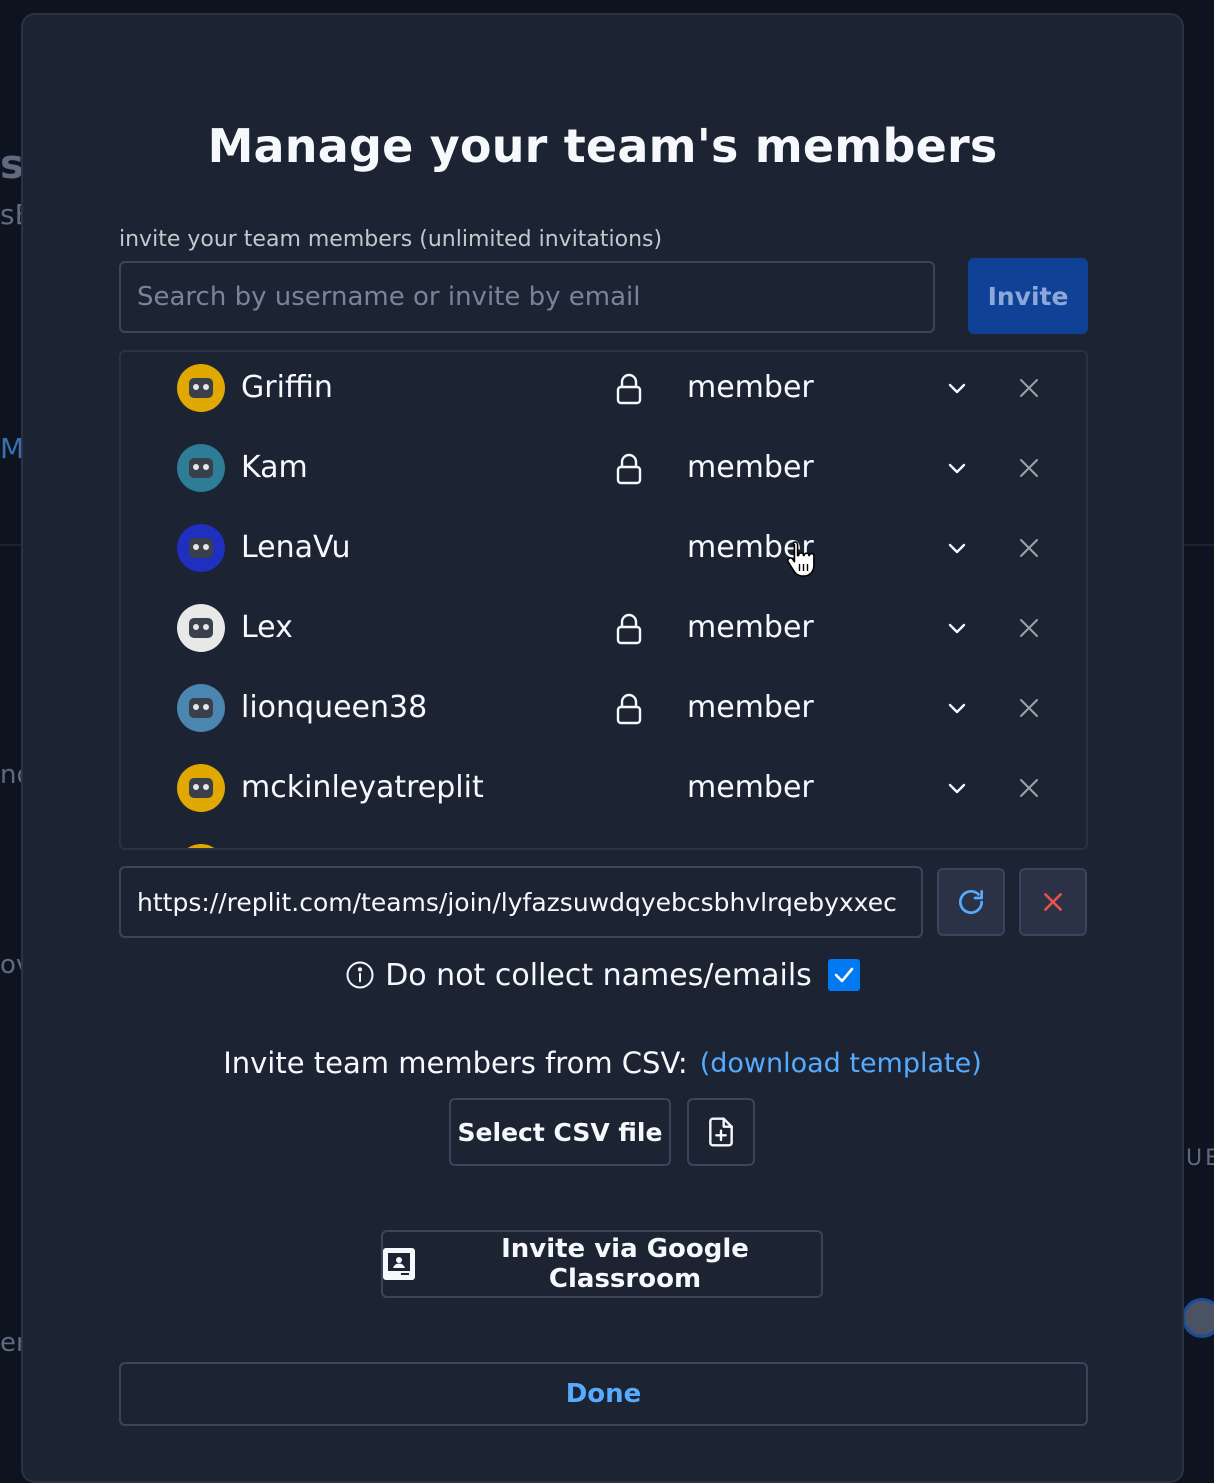  Describe the element at coordinates (287, 389) in the screenshot. I see `member-username: Griffin` at that location.